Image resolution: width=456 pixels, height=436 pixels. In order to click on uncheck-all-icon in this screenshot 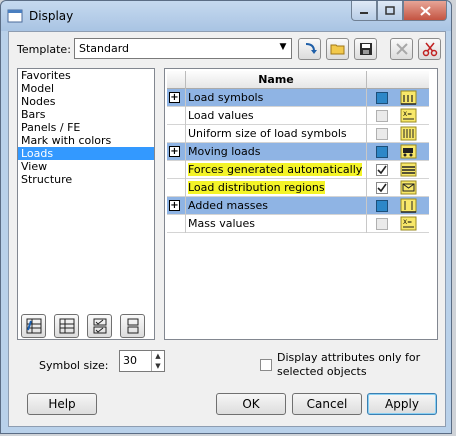, I will do `click(132, 326)`.